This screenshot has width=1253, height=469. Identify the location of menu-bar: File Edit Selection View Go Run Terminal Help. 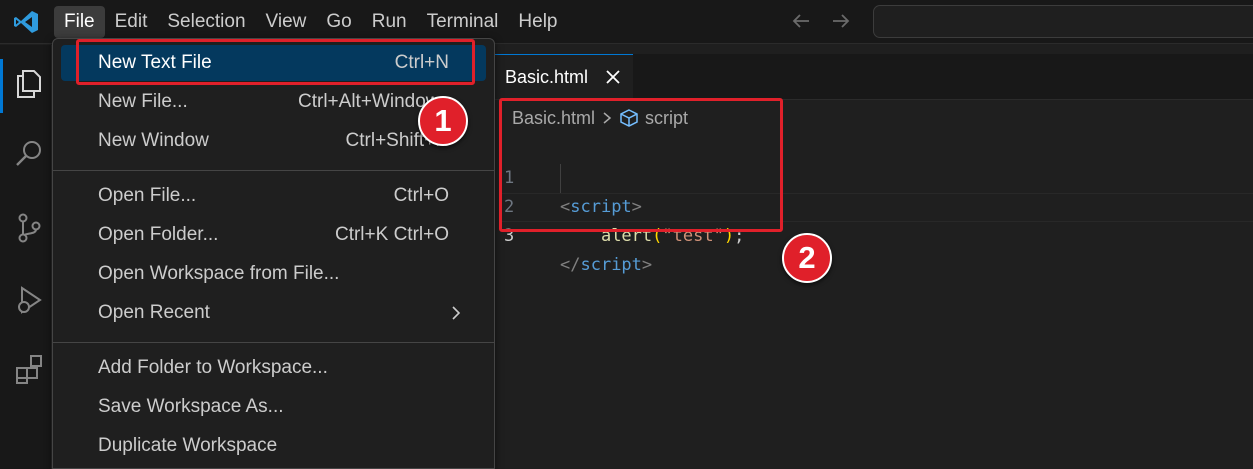
(311, 22).